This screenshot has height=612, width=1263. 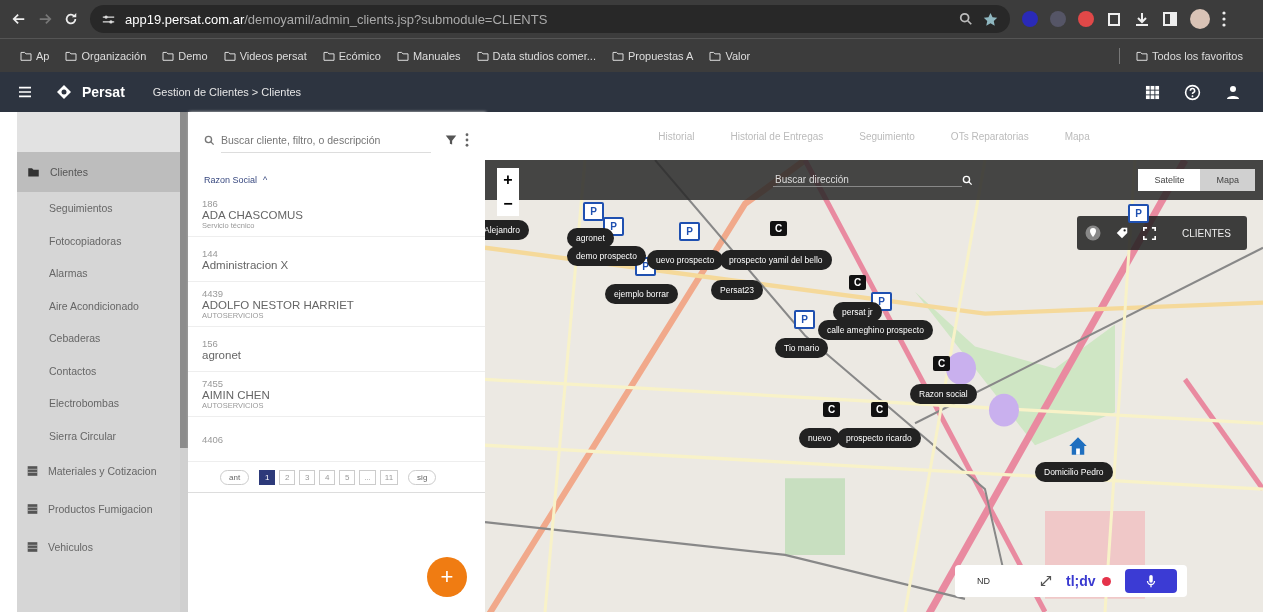 I want to click on map-pin-icon, so click(x=1093, y=233).